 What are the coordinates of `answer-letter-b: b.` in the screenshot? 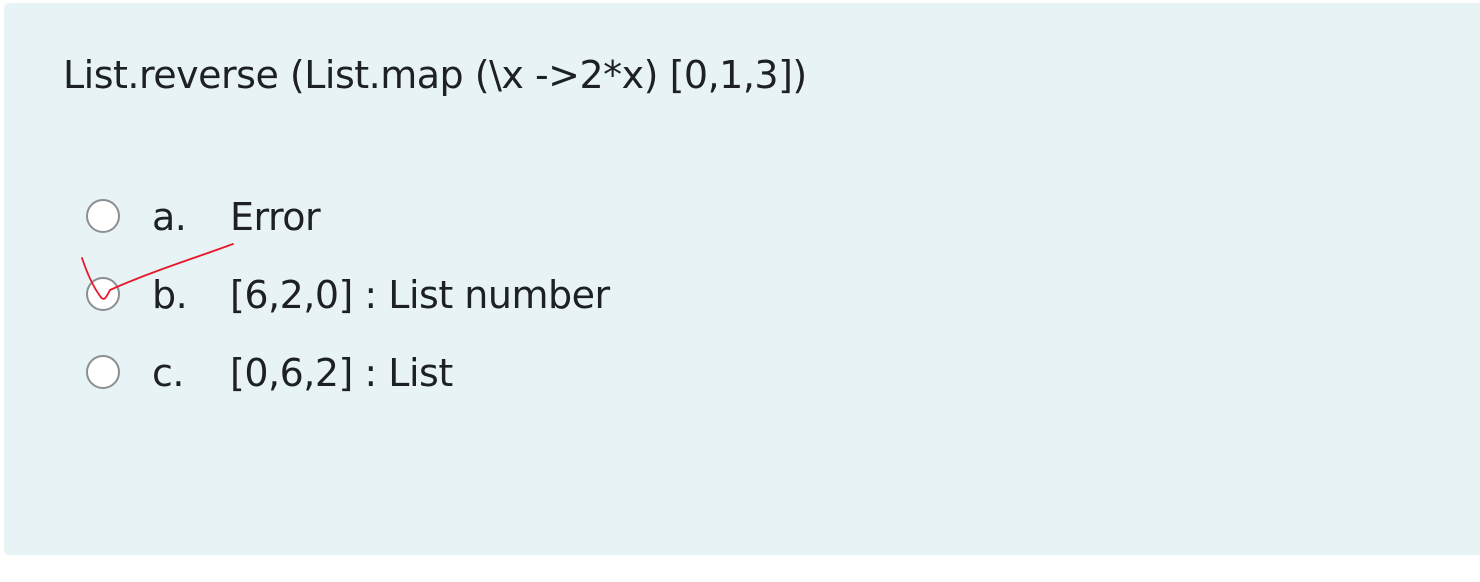 It's located at (170, 295).